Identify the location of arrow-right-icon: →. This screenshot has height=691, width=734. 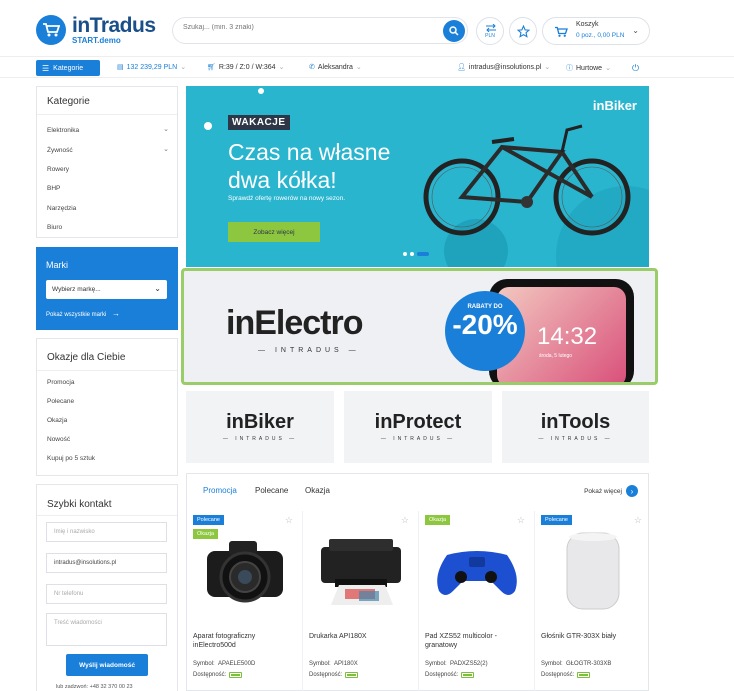
(116, 313).